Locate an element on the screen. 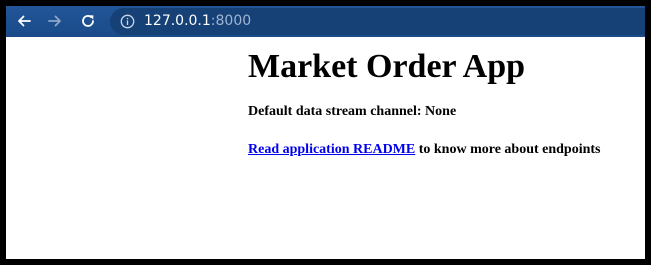 The width and height of the screenshot is (651, 265). url-text: 127.0.0.1:8000 is located at coordinates (197, 21).